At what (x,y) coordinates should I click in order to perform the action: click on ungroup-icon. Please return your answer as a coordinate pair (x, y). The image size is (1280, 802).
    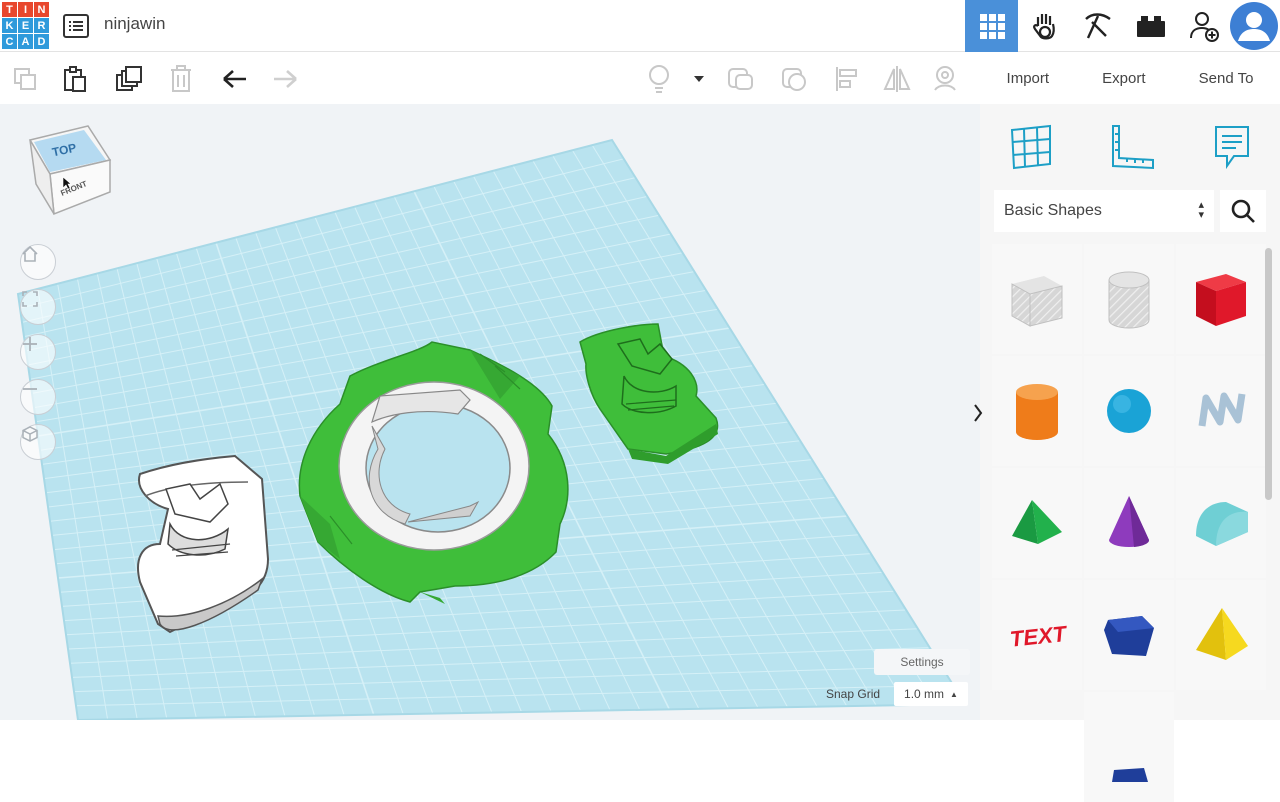
    Looking at the image, I should click on (795, 79).